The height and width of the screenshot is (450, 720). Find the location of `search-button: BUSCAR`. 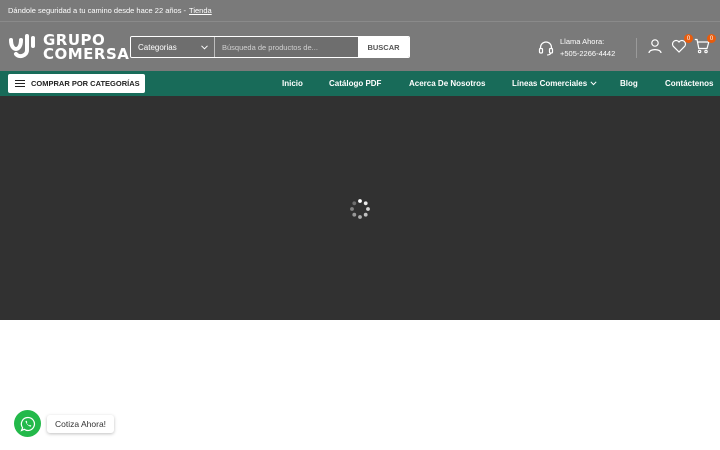

search-button: BUSCAR is located at coordinates (383, 47).